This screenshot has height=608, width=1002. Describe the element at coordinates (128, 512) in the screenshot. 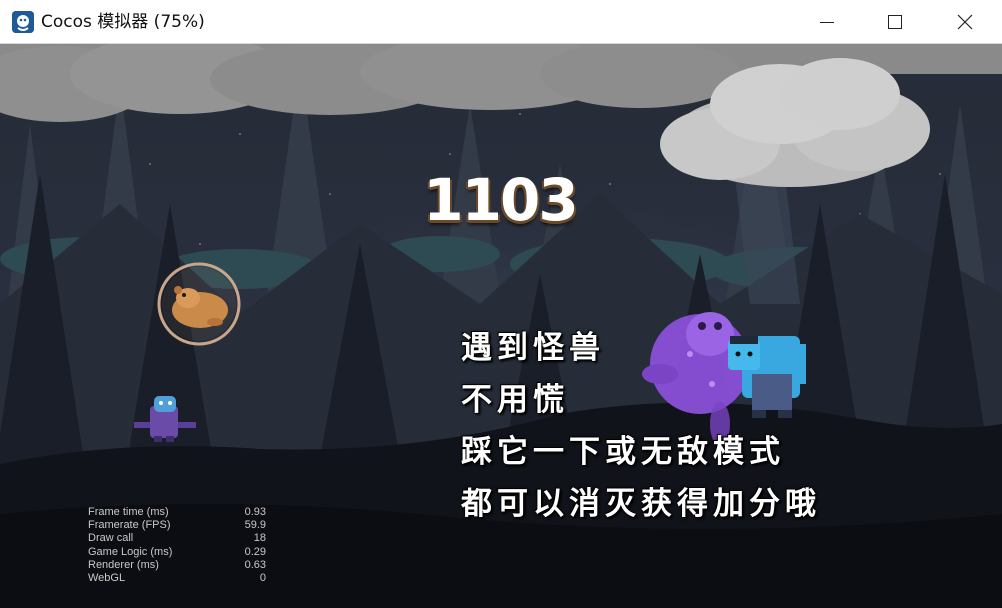

I see `stat-label: Frame time (ms)` at that location.